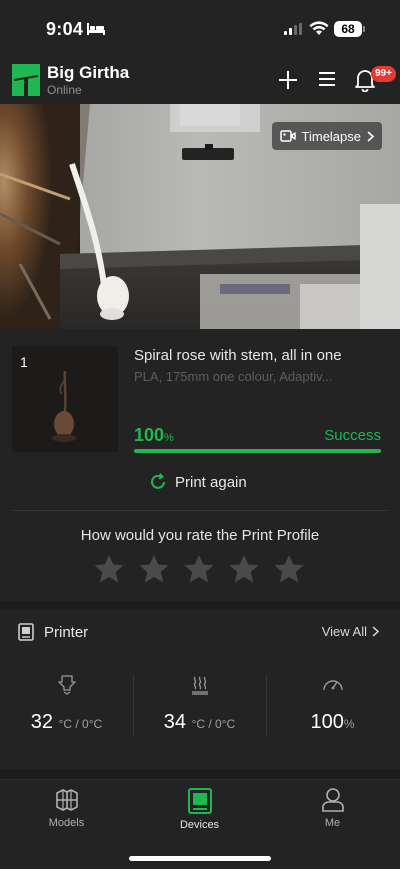 The image size is (400, 869). I want to click on tab-models-label: Models, so click(66, 823).